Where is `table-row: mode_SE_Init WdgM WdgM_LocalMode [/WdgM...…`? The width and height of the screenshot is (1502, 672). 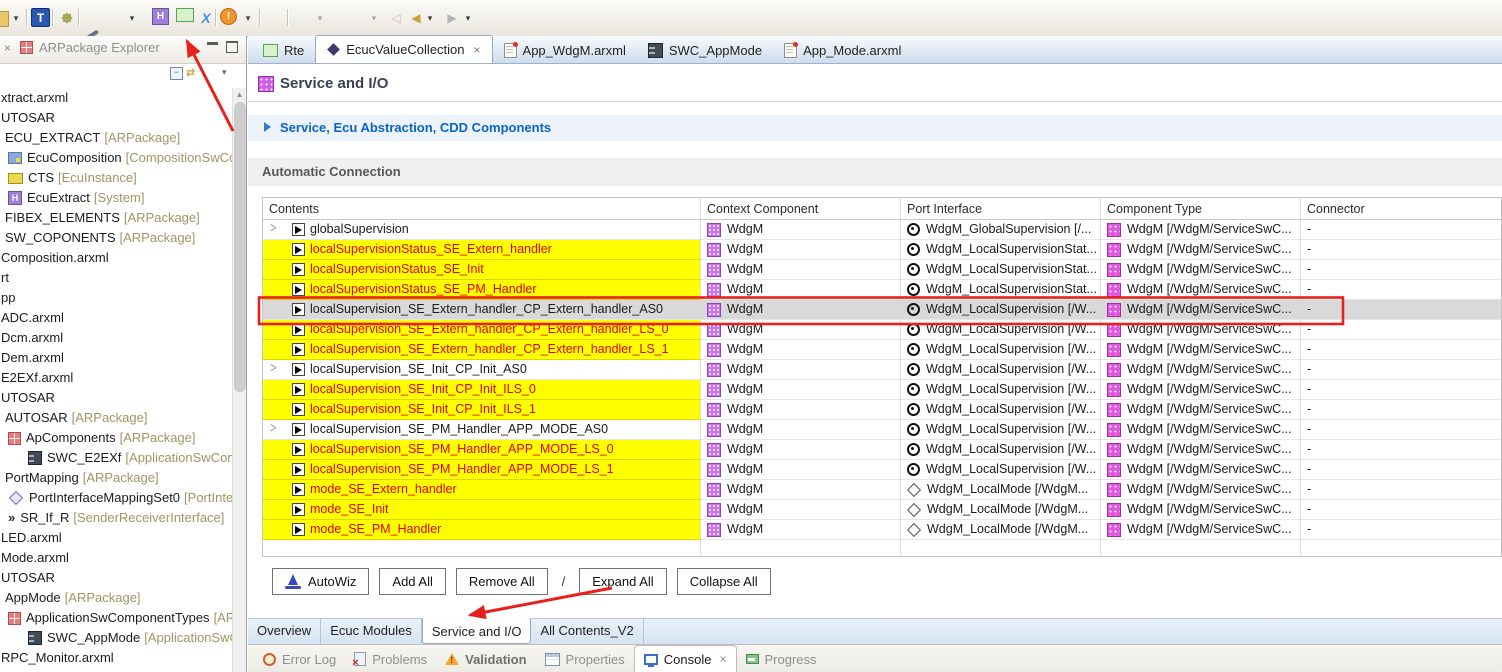
table-row: mode_SE_Init WdgM WdgM_LocalMode [/WdgM...… is located at coordinates (882, 510).